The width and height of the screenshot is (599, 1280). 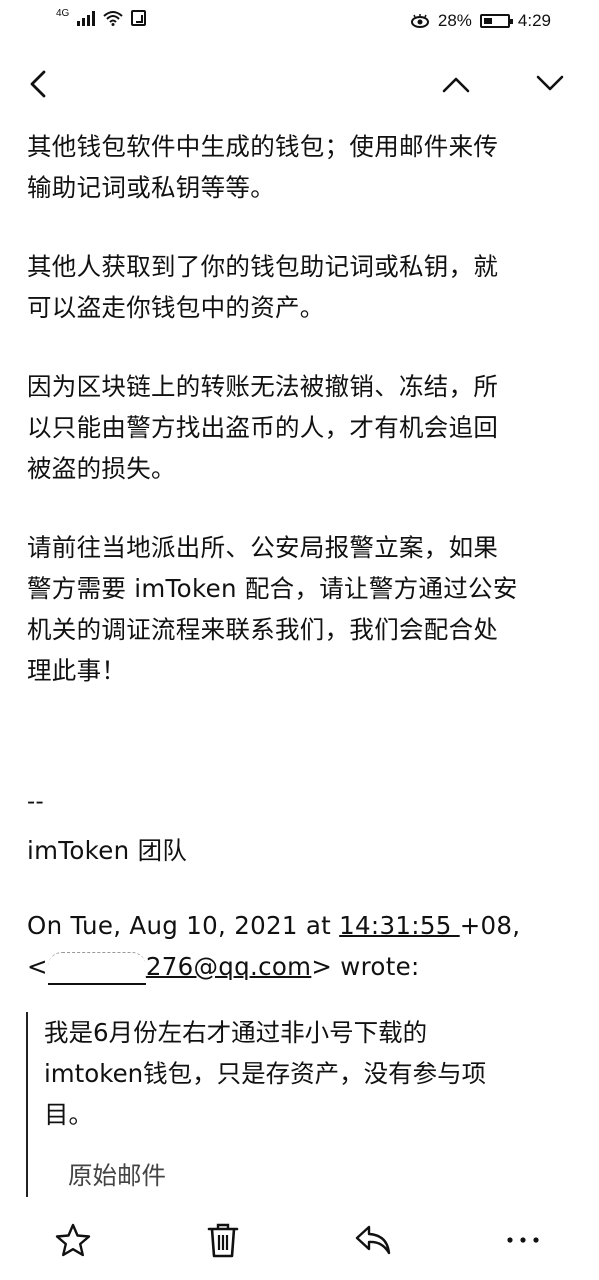 I want to click on previous-mail-button, so click(x=456, y=84).